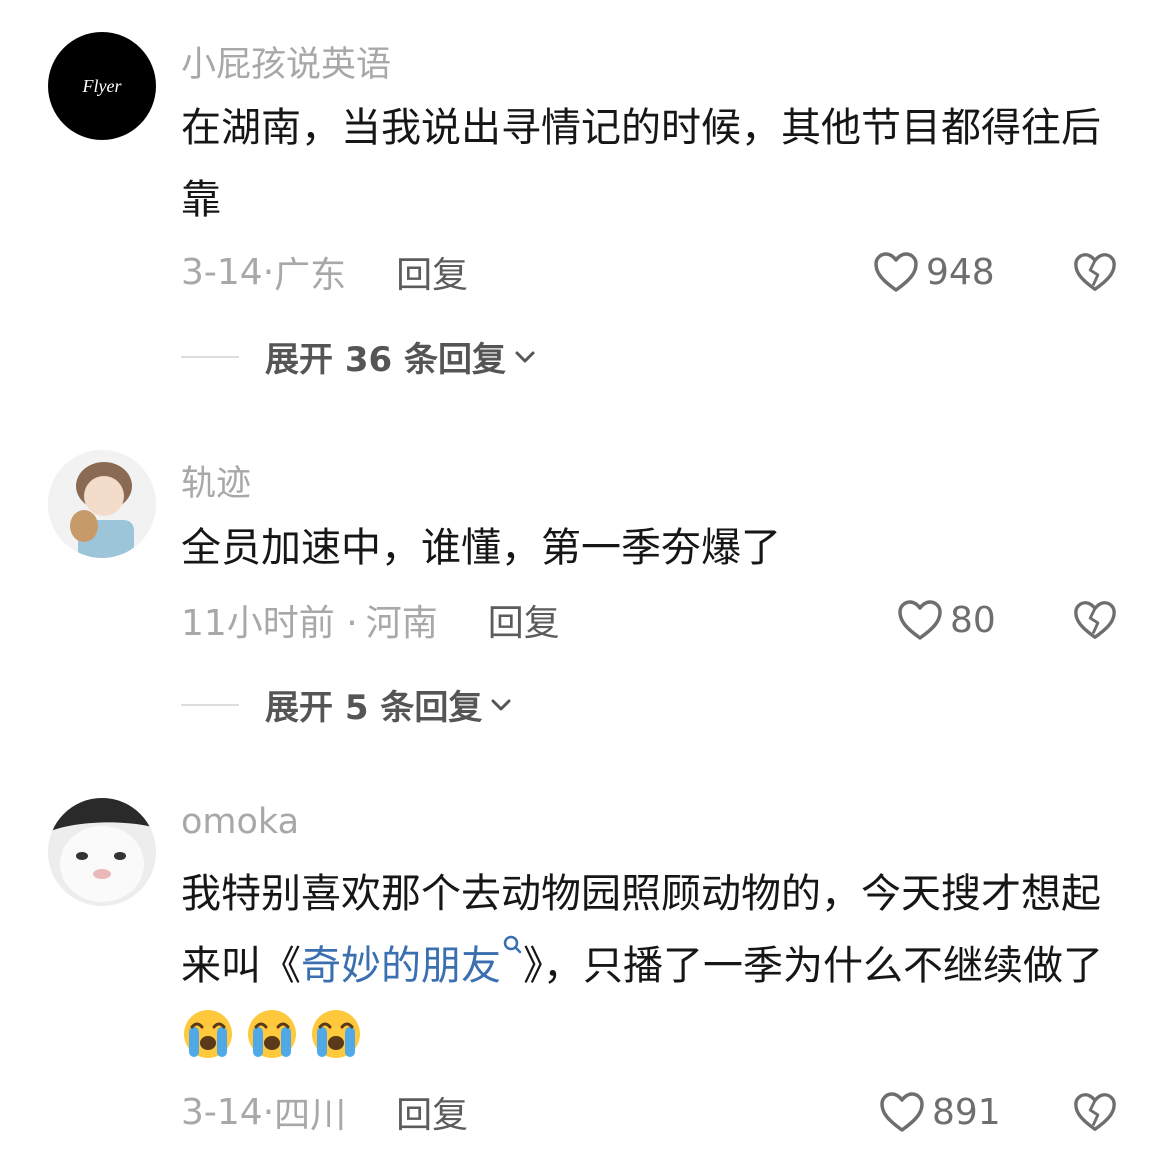 Image resolution: width=1169 pixels, height=1159 pixels. What do you see at coordinates (813, 966) in the screenshot?
I see `comment-text-after: 》，只播了一季为什么不继续做了` at bounding box center [813, 966].